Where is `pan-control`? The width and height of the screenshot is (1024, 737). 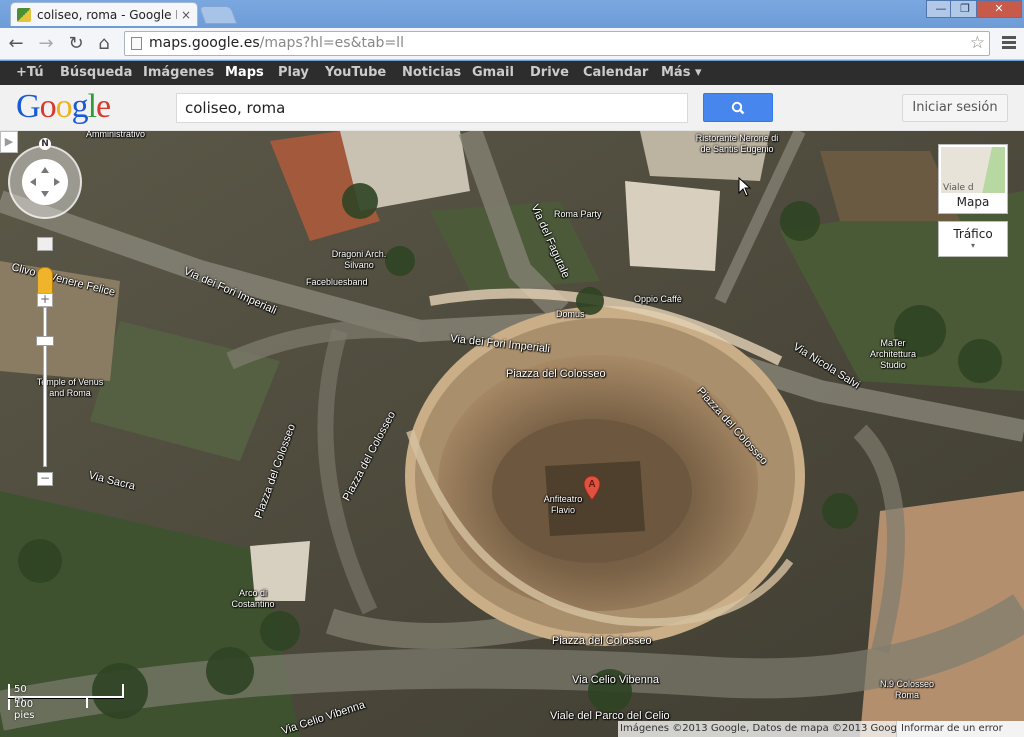
pan-control is located at coordinates (45, 182).